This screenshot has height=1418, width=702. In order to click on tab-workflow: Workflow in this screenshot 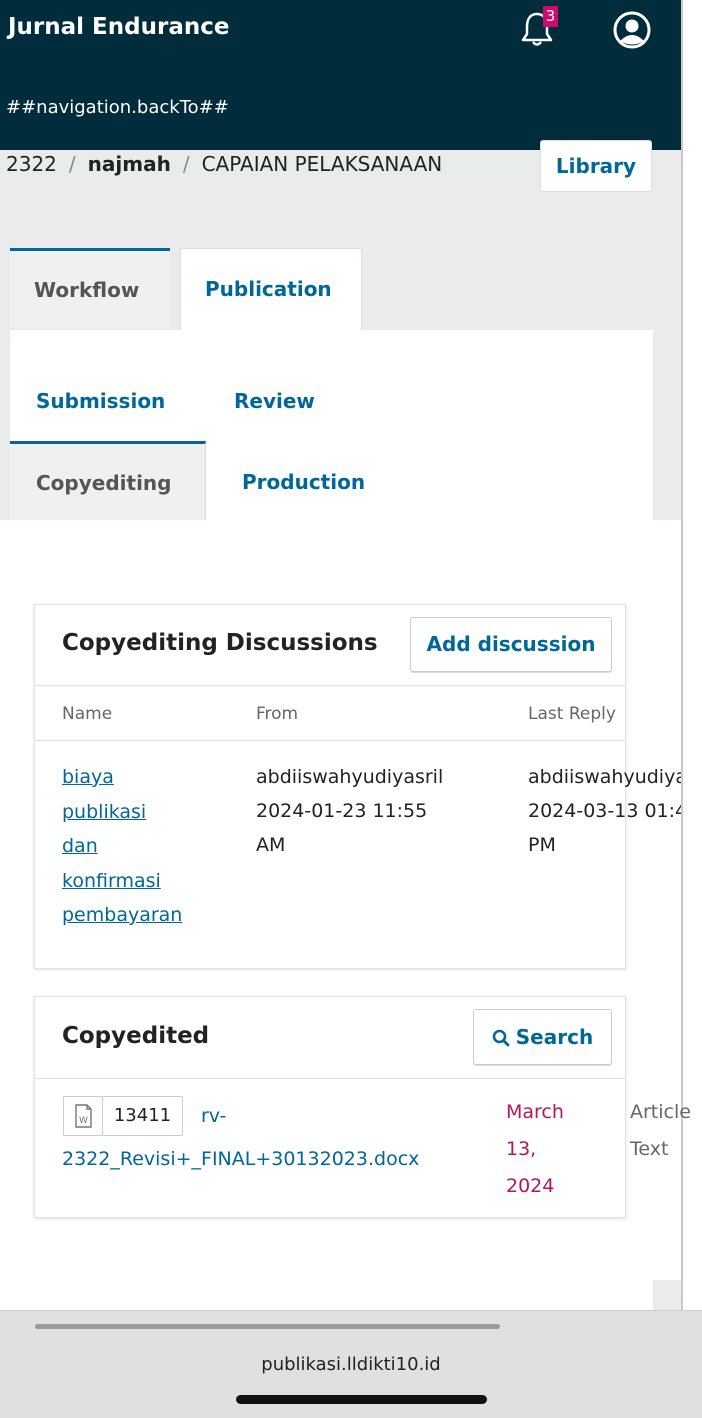, I will do `click(90, 288)`.